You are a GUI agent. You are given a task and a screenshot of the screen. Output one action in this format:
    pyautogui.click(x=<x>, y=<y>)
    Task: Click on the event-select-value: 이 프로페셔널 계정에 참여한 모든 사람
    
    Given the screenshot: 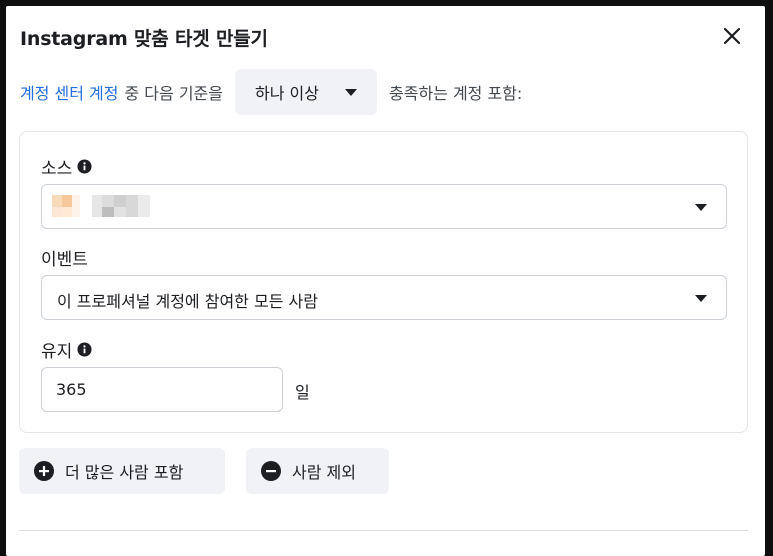 What is the action you would take?
    pyautogui.click(x=187, y=301)
    